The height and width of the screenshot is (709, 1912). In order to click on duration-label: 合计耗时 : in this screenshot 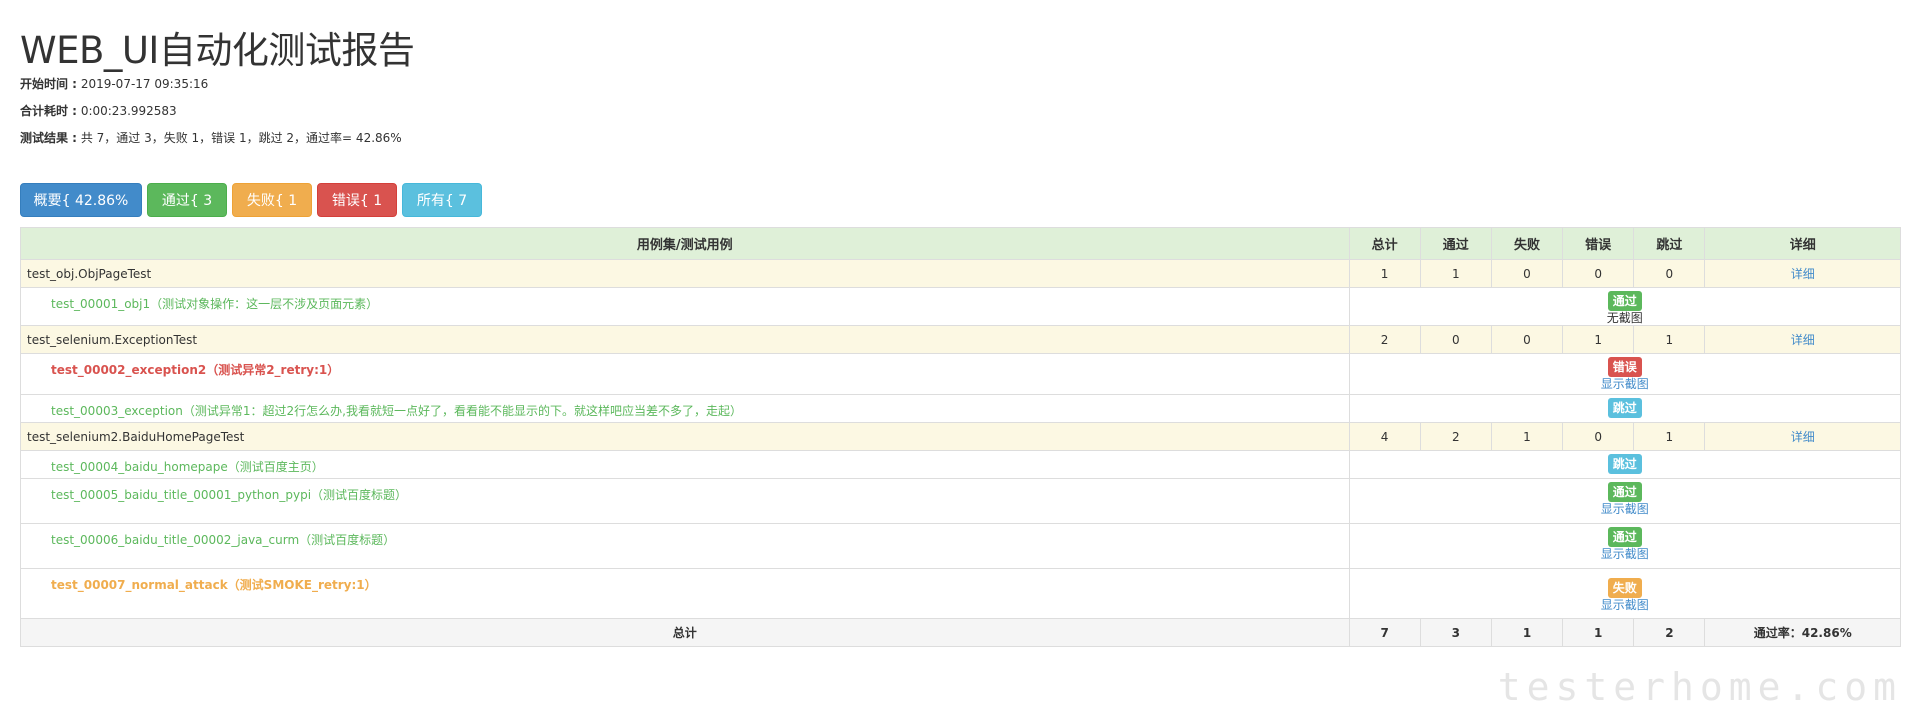, I will do `click(48, 111)`.